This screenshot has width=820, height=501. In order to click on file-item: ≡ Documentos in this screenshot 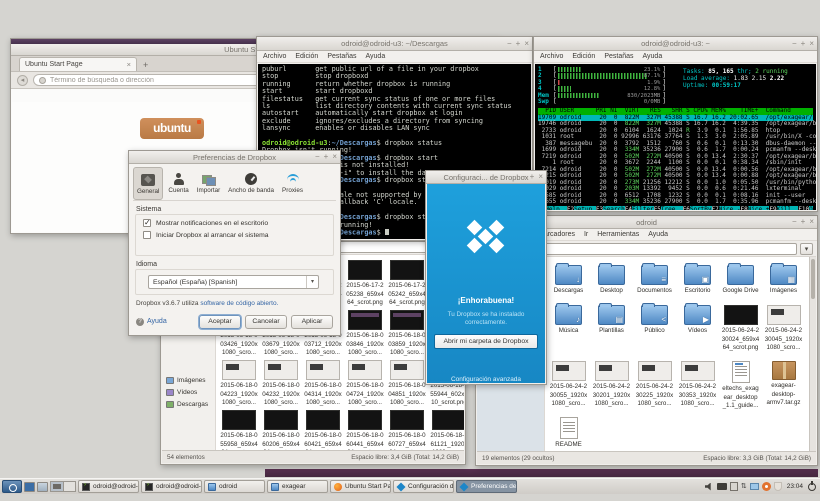, I will do `click(654, 279)`.